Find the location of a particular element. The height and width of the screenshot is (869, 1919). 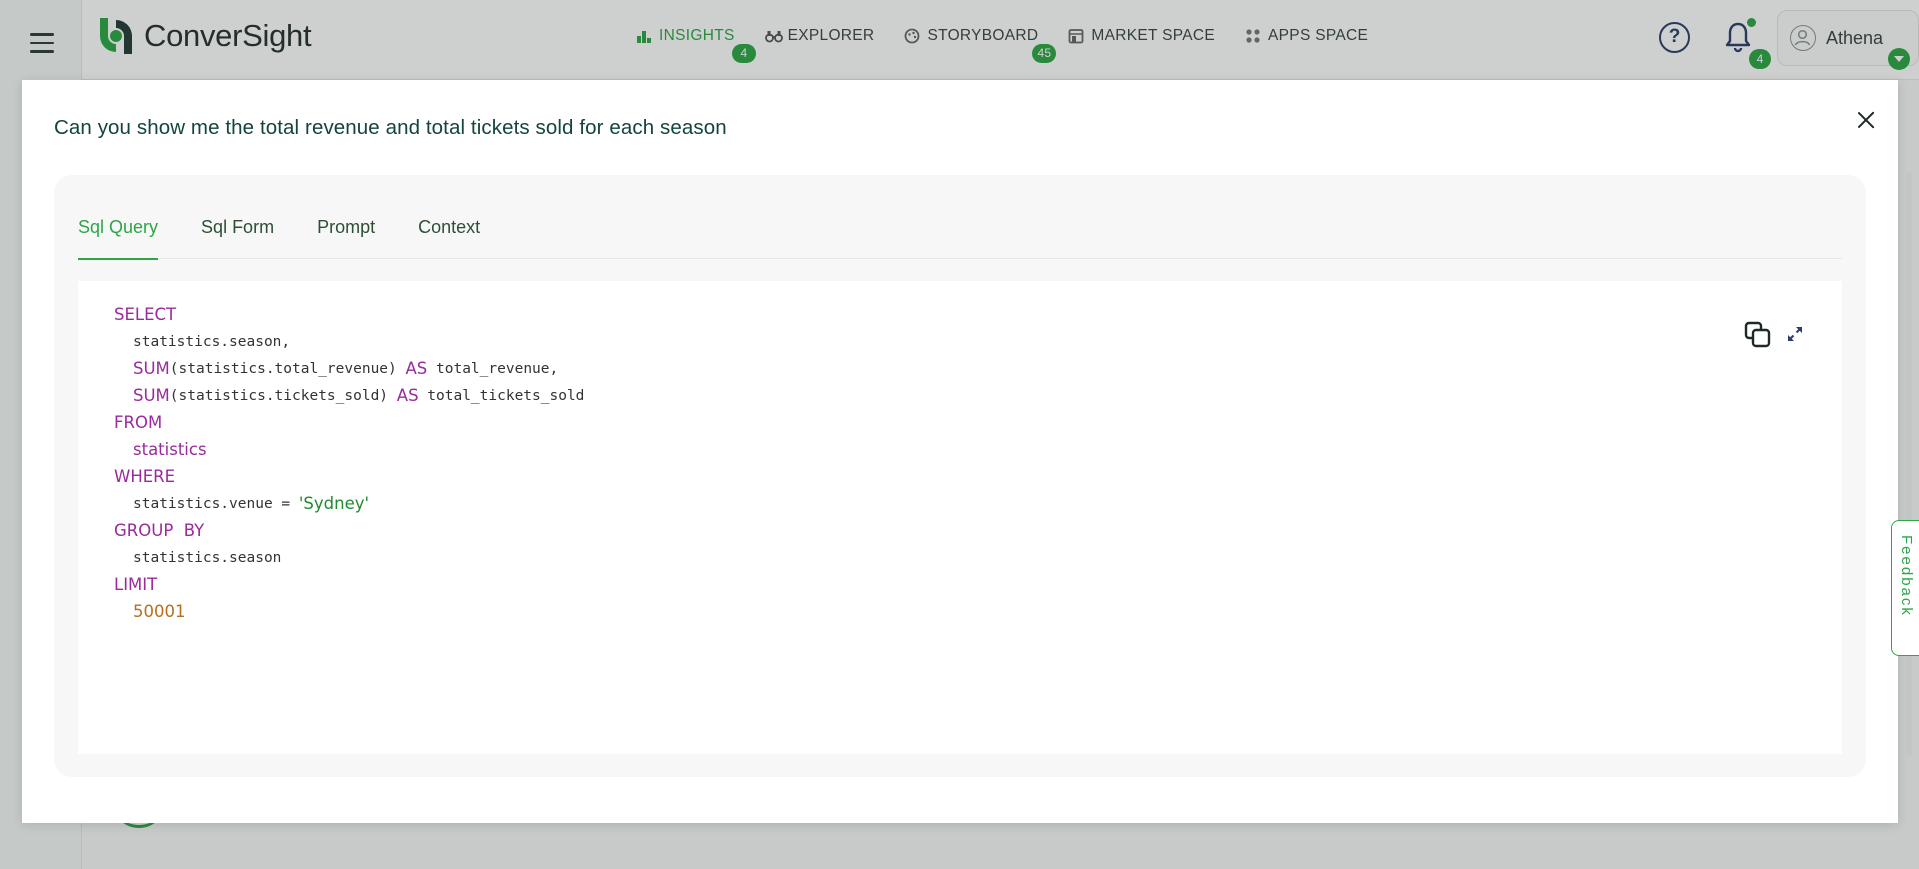

sql-argument: (statistics.tickets_sold) is located at coordinates (279, 395).